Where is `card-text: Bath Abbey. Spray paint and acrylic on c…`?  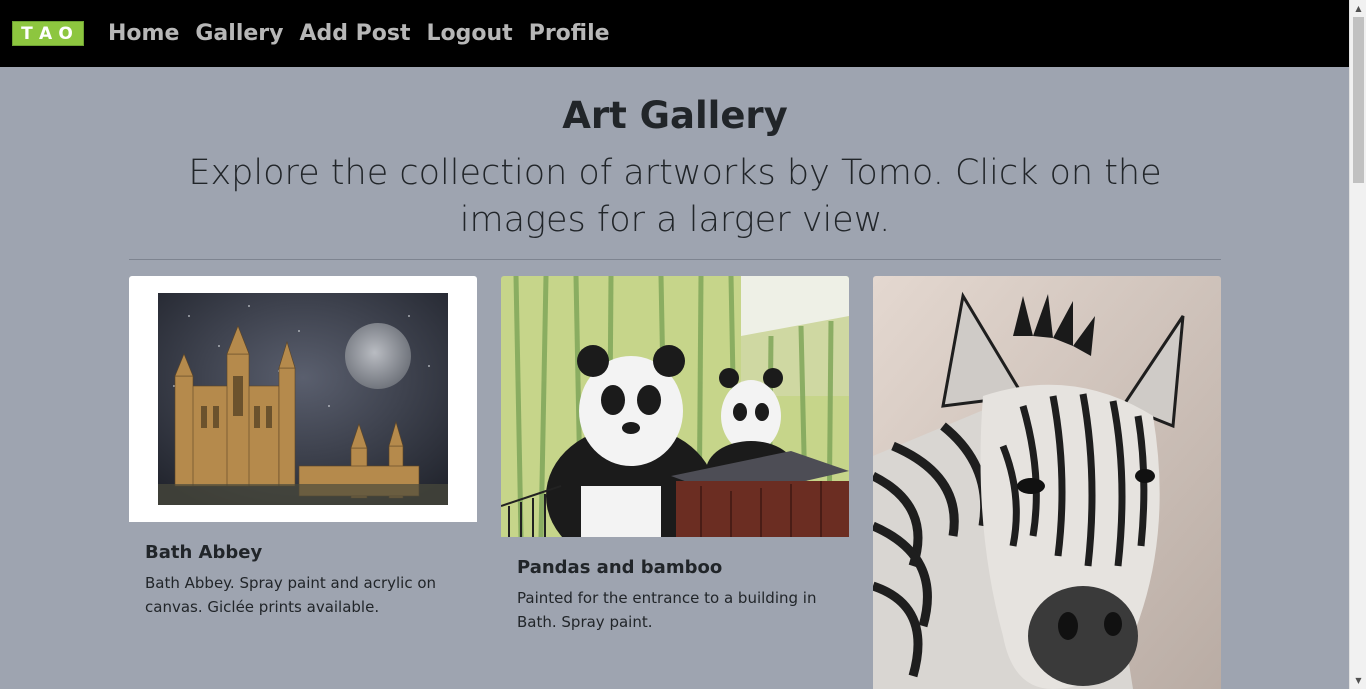
card-text: Bath Abbey. Spray paint and acrylic on c… is located at coordinates (291, 595).